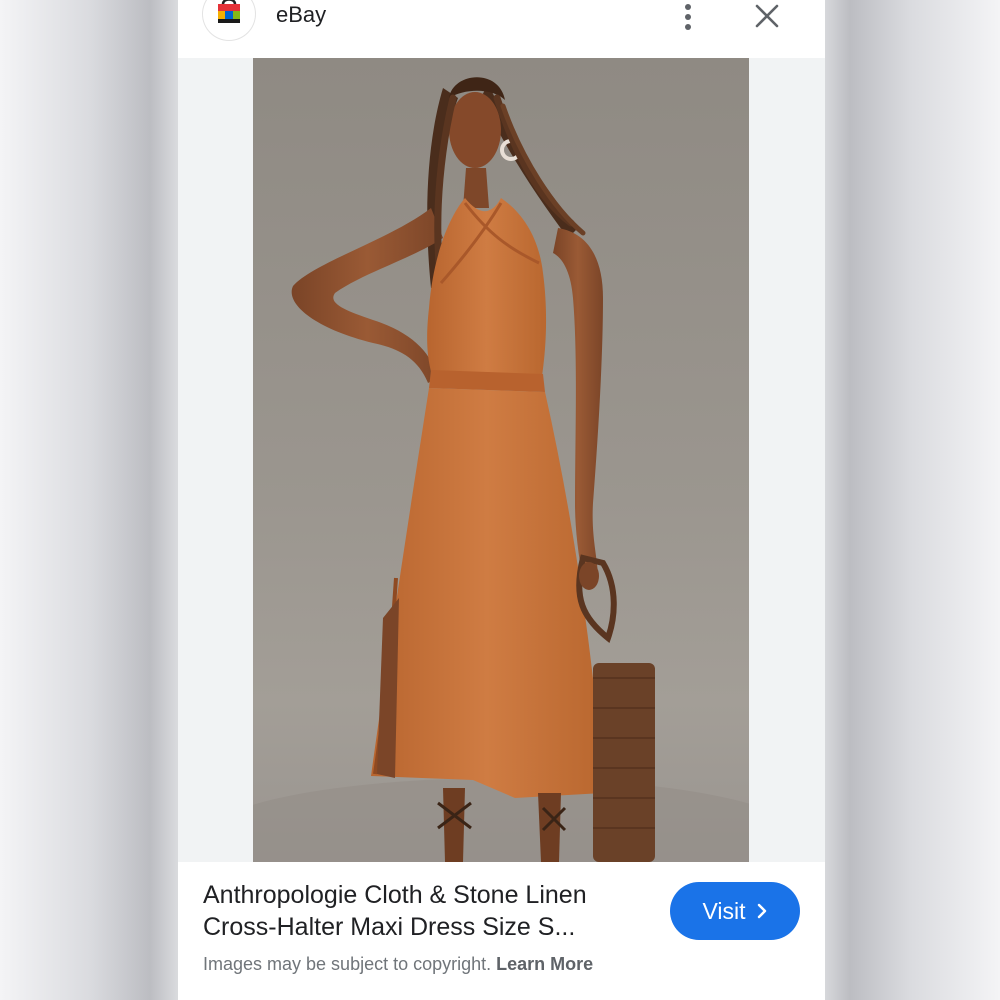  I want to click on copyright-text: Images may be subject to copyright., so click(347, 964).